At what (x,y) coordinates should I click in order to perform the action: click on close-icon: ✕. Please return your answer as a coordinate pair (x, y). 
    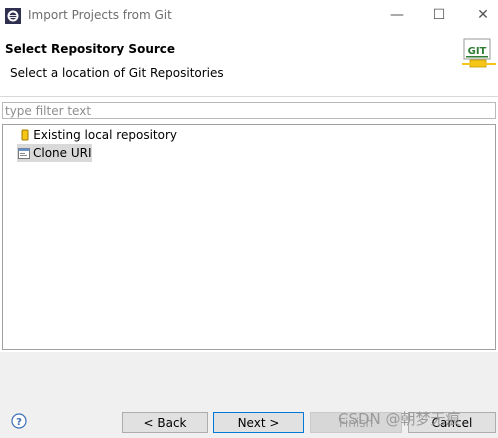
    Looking at the image, I should click on (483, 15).